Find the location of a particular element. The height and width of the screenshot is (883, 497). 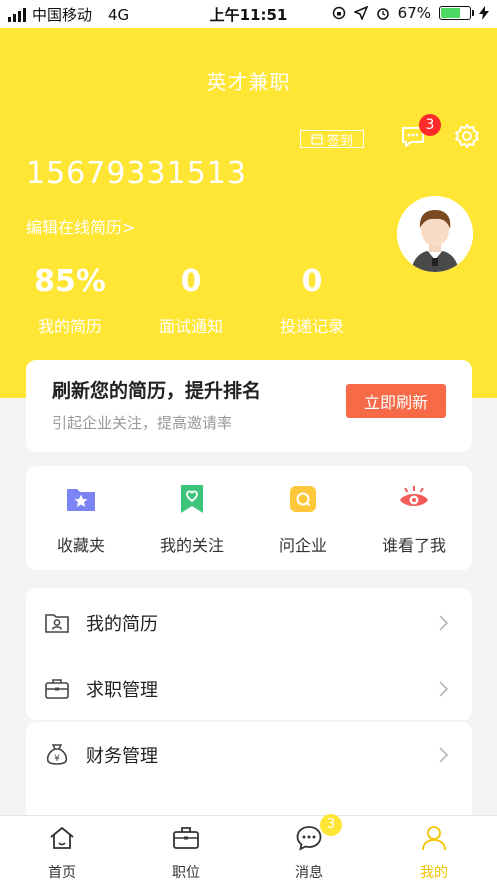

message-badge: 3 is located at coordinates (430, 125).